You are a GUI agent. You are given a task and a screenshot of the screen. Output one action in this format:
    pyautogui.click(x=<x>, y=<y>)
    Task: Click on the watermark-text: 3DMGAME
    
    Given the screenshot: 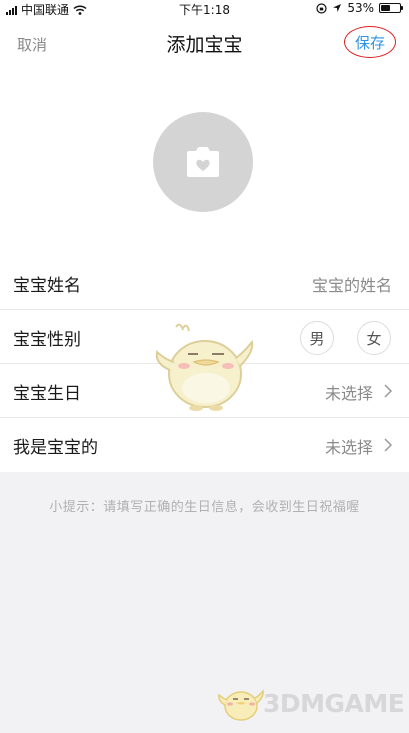 What is the action you would take?
    pyautogui.click(x=334, y=703)
    